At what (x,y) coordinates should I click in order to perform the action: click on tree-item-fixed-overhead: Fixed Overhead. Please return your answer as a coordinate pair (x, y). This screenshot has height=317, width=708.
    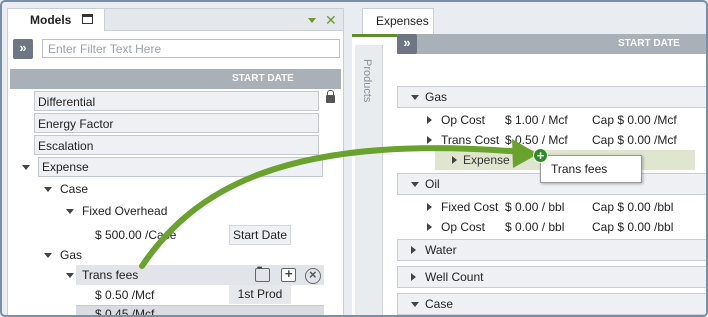
    Looking at the image, I should click on (116, 211).